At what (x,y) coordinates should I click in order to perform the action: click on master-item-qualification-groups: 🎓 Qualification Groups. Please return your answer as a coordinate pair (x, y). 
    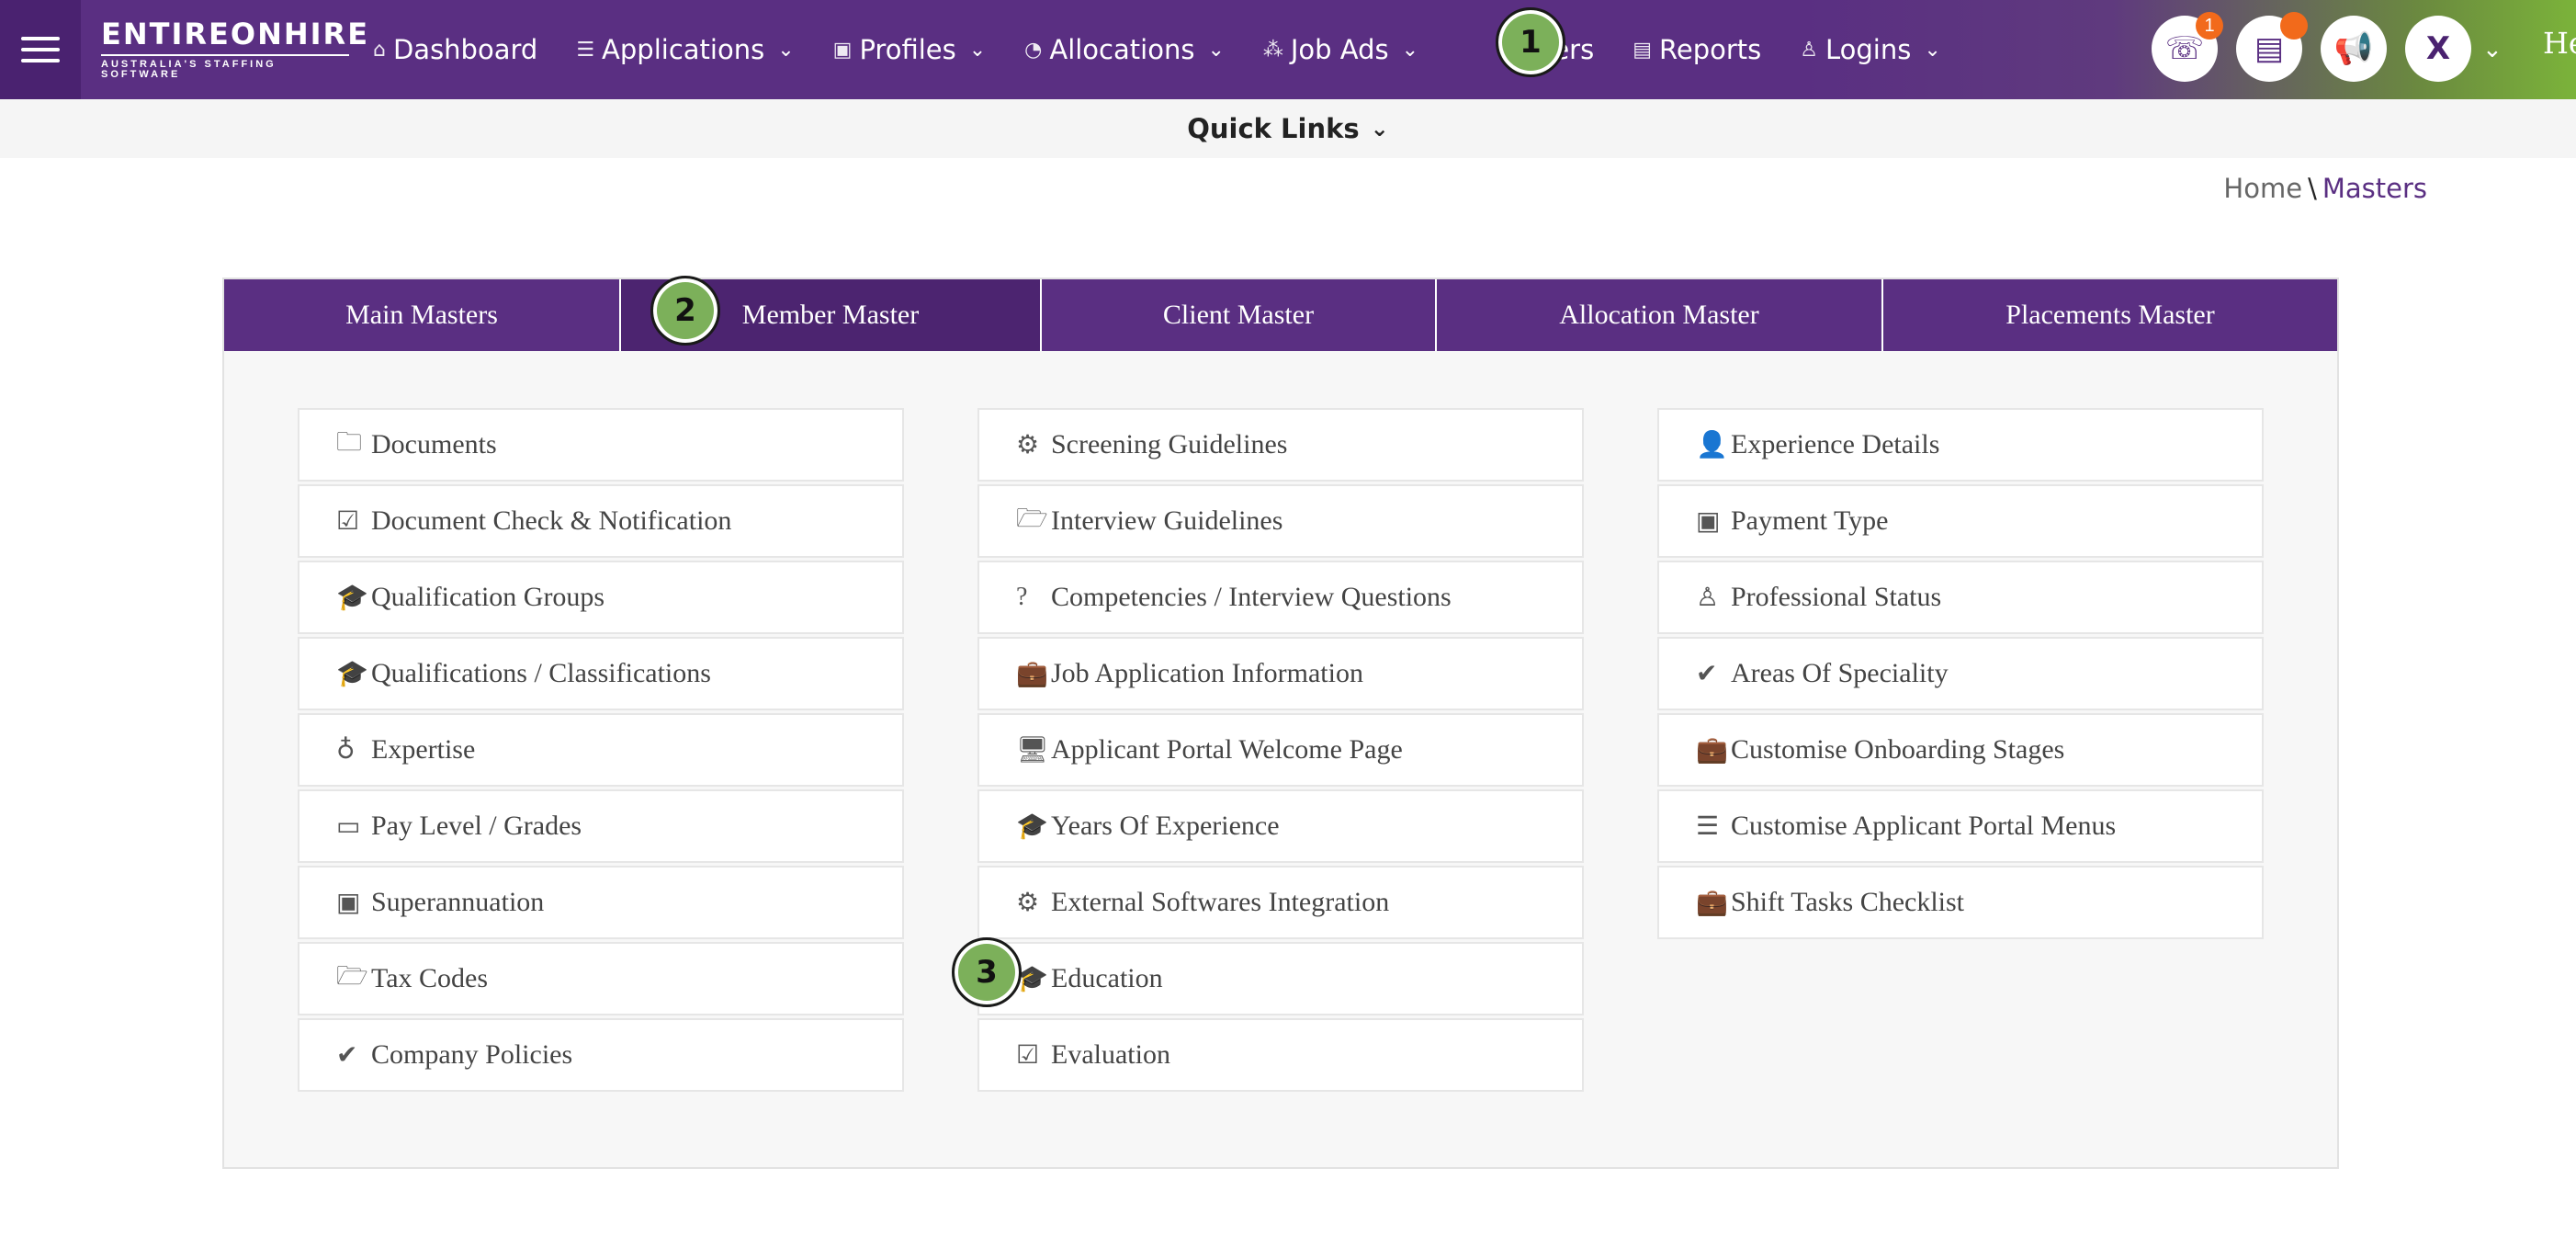
    Looking at the image, I should click on (601, 597).